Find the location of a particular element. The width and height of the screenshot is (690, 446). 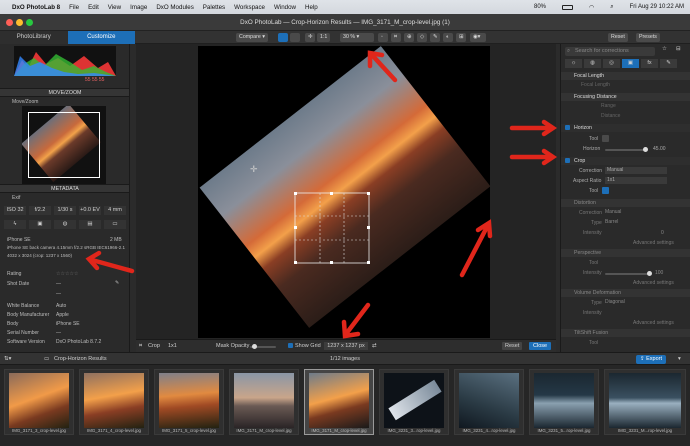

focusing-distance-header: Focusing Distance is located at coordinates (625, 97).